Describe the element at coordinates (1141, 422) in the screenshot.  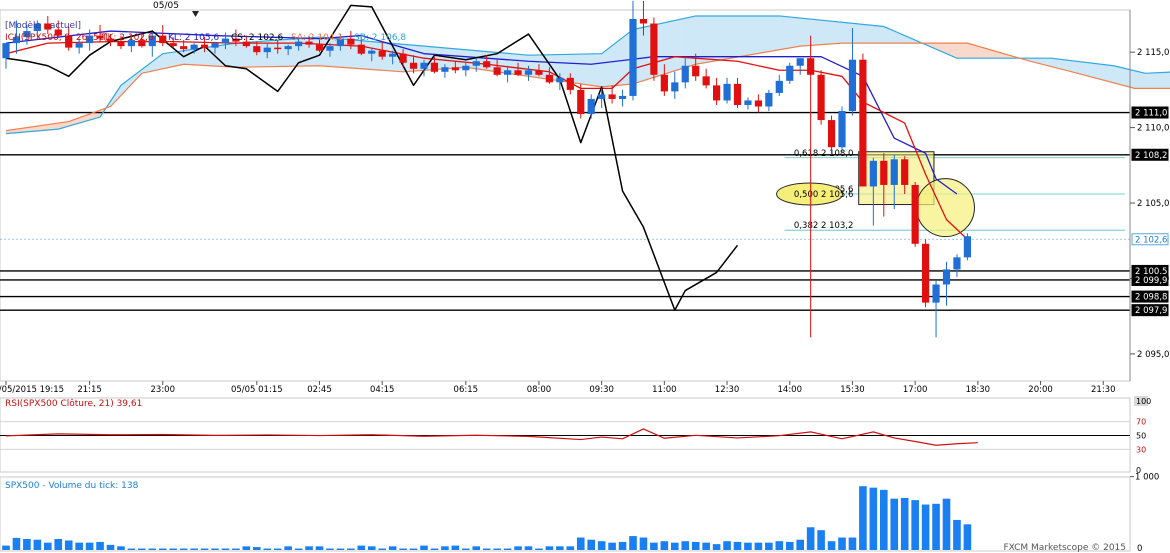
I see `rsi-tick-label: 70` at that location.